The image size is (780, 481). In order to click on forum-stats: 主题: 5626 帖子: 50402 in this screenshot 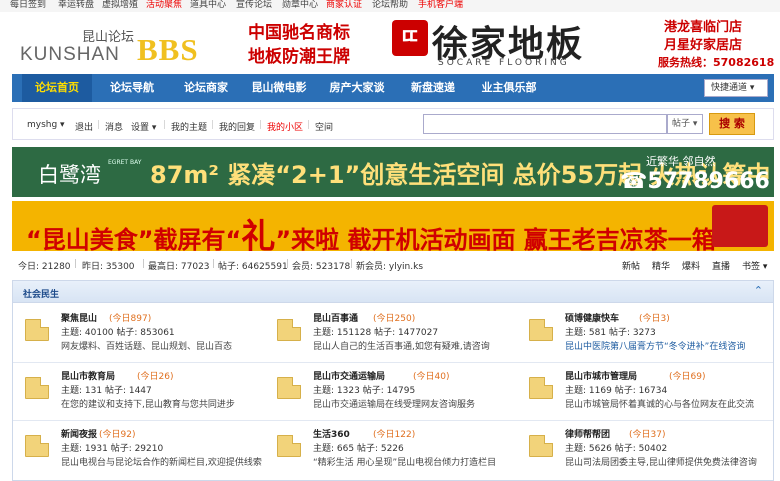, I will do `click(616, 447)`.